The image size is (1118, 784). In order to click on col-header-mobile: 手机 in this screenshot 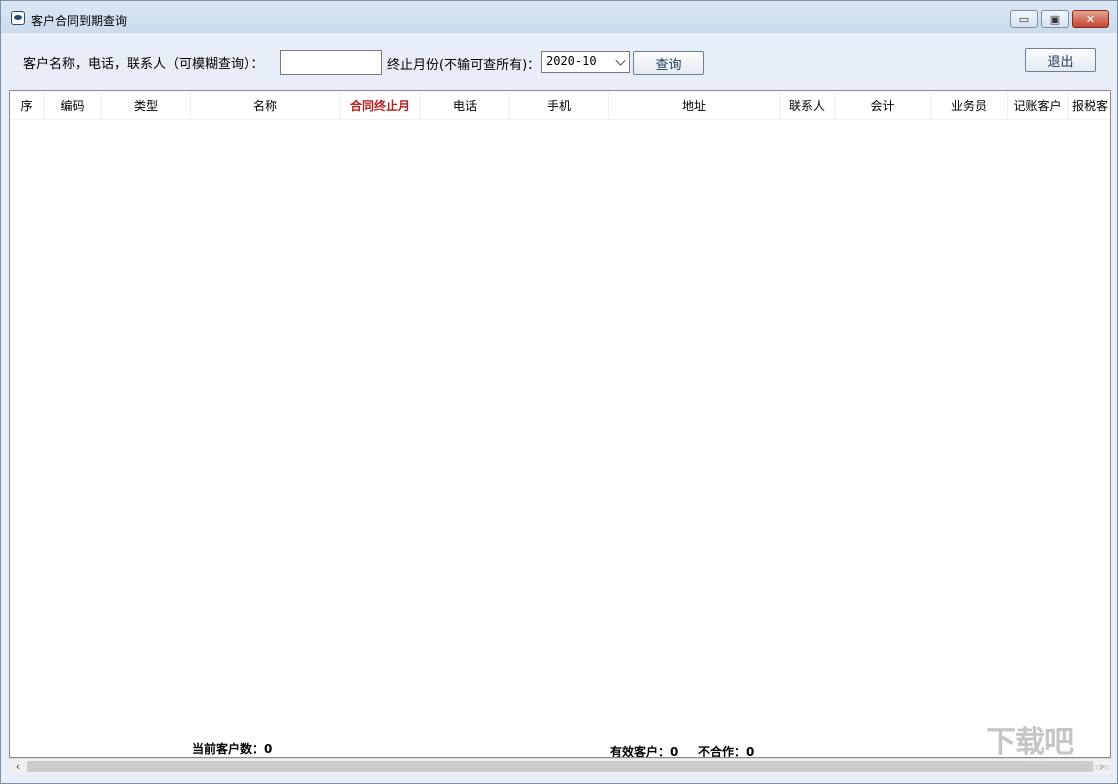, I will do `click(559, 105)`.